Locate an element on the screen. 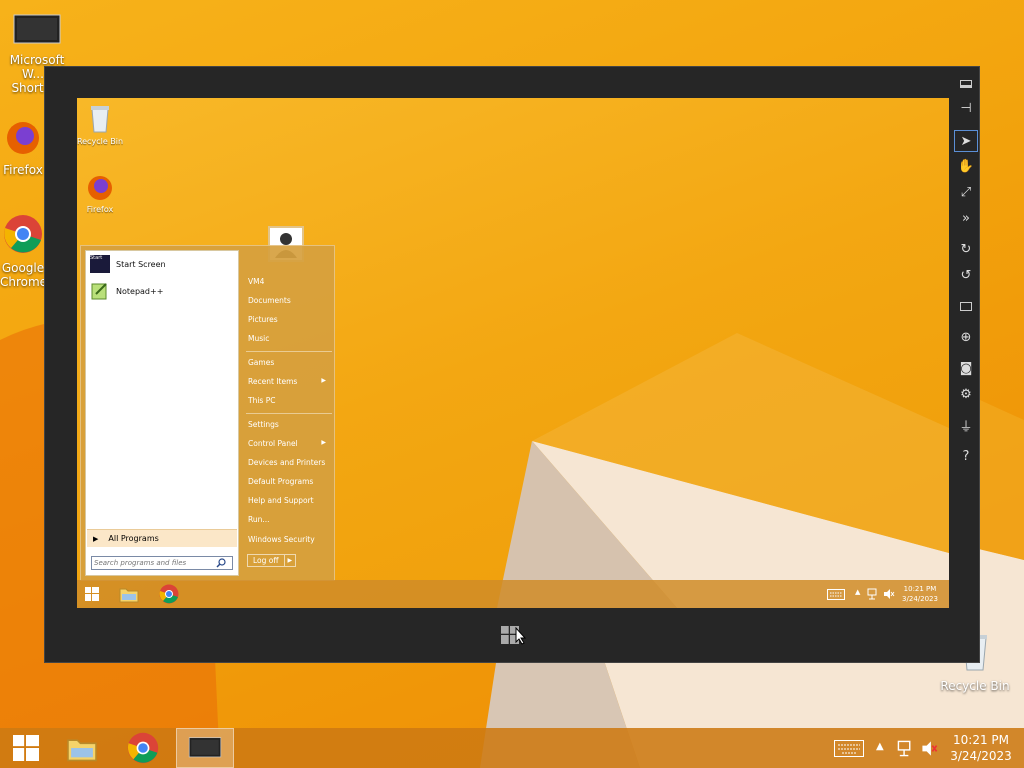 The image size is (1024, 768). start-button is located at coordinates (26, 748).